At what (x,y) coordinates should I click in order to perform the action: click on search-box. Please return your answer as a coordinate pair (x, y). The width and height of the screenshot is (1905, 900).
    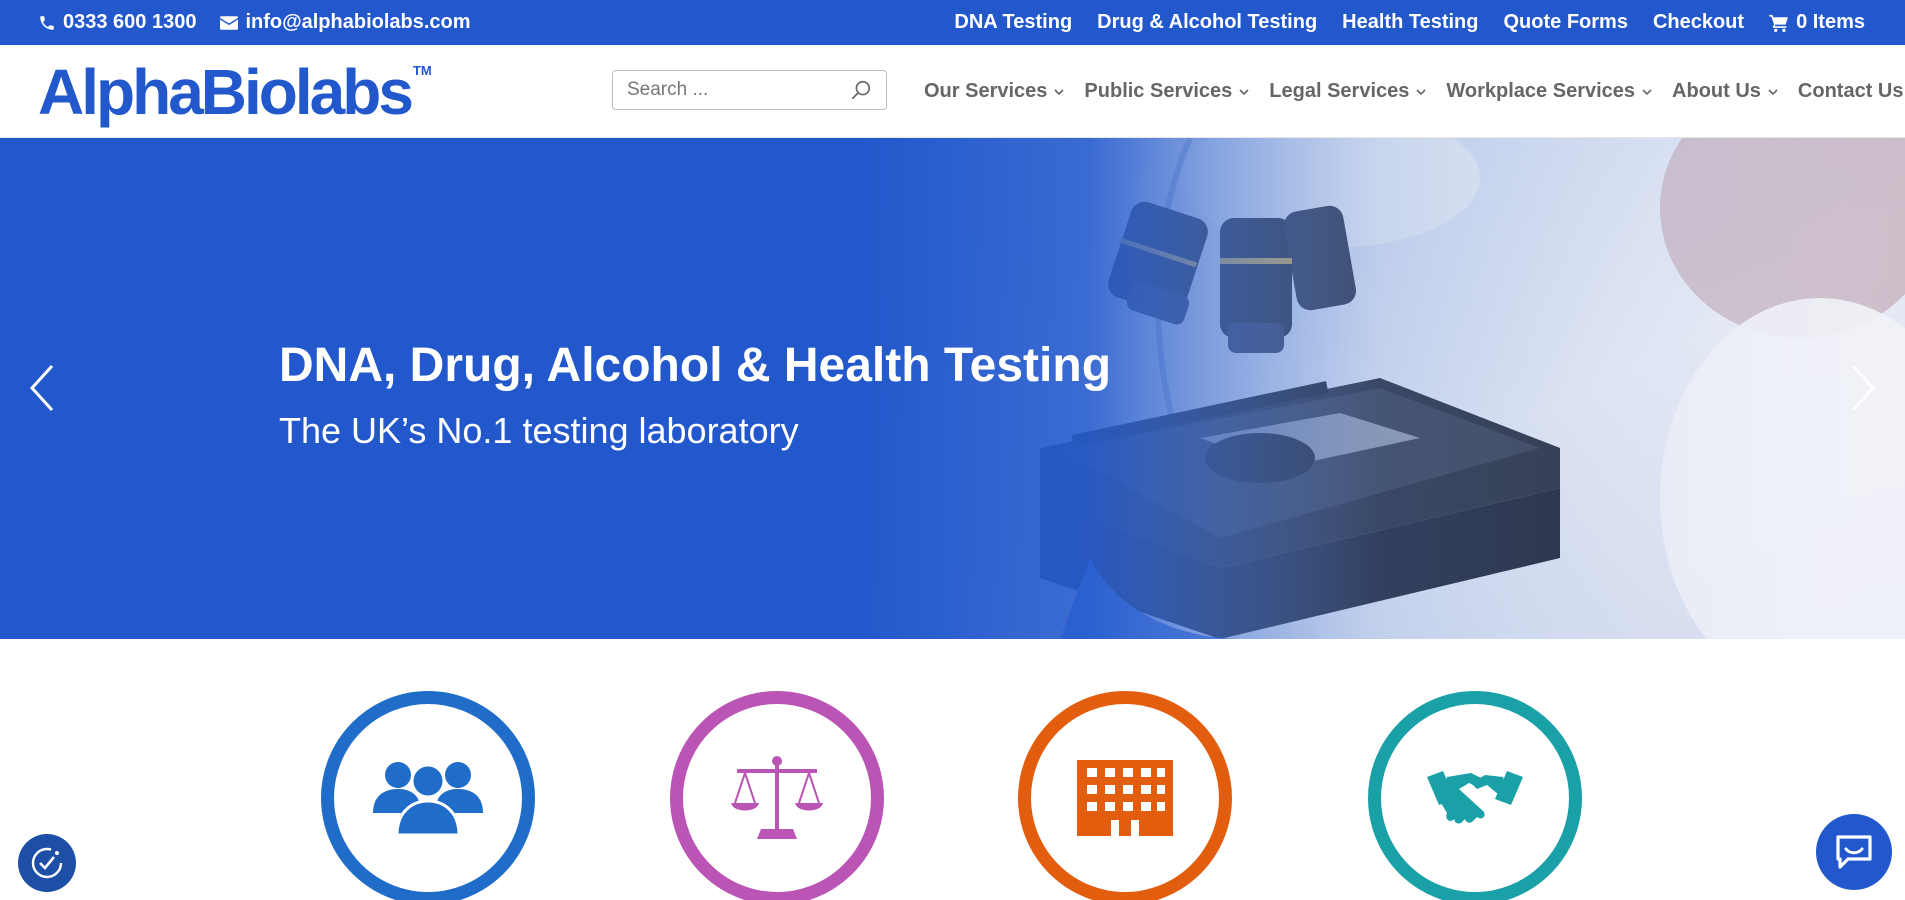
    Looking at the image, I should click on (749, 90).